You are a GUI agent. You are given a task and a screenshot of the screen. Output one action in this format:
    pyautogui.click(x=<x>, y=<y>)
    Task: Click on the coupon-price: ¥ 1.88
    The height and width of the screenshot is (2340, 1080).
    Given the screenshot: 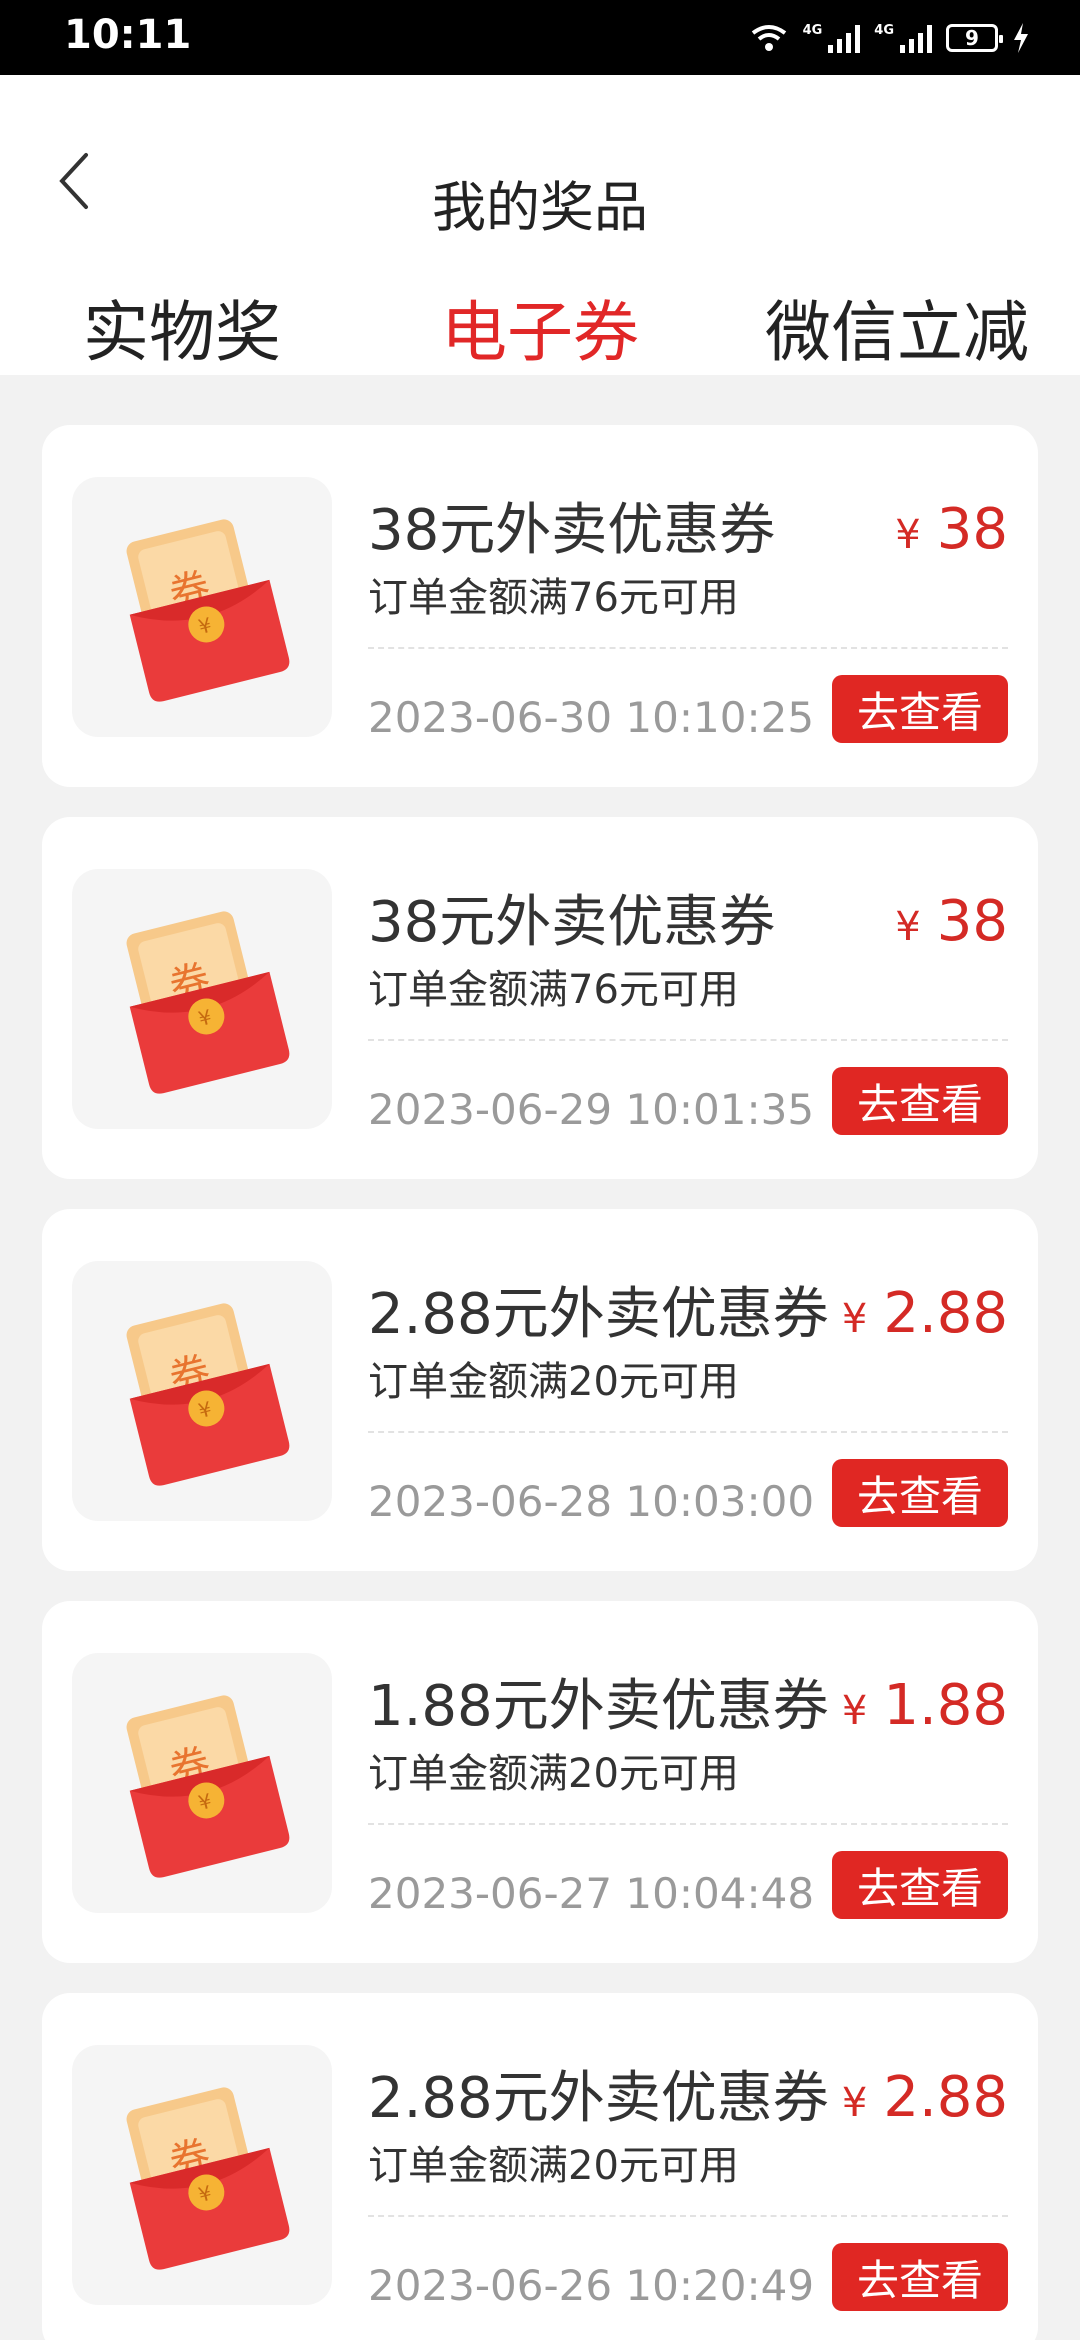 What is the action you would take?
    pyautogui.click(x=925, y=1705)
    